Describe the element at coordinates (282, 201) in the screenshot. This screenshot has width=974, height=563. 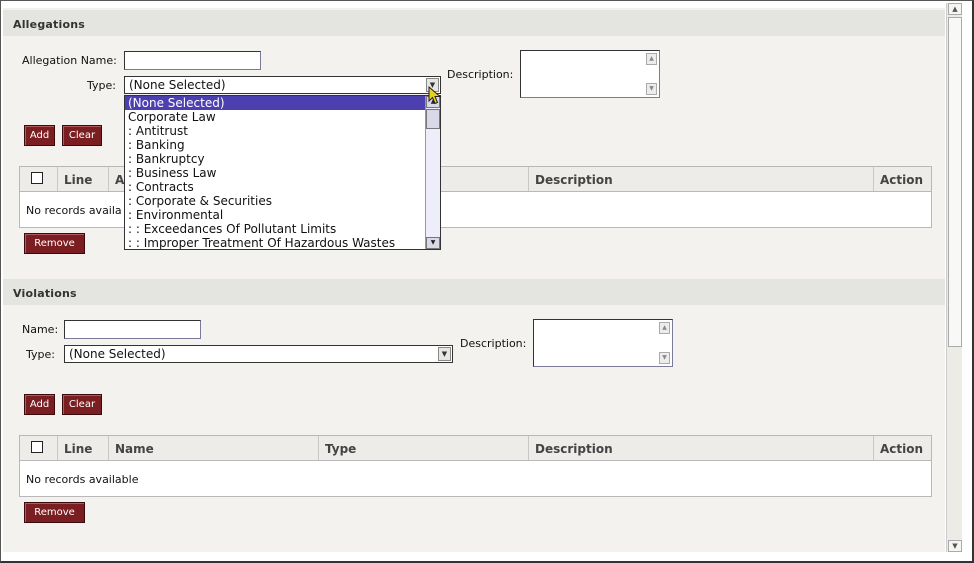
I see `dropdown-option: : Corporate & Securities` at that location.